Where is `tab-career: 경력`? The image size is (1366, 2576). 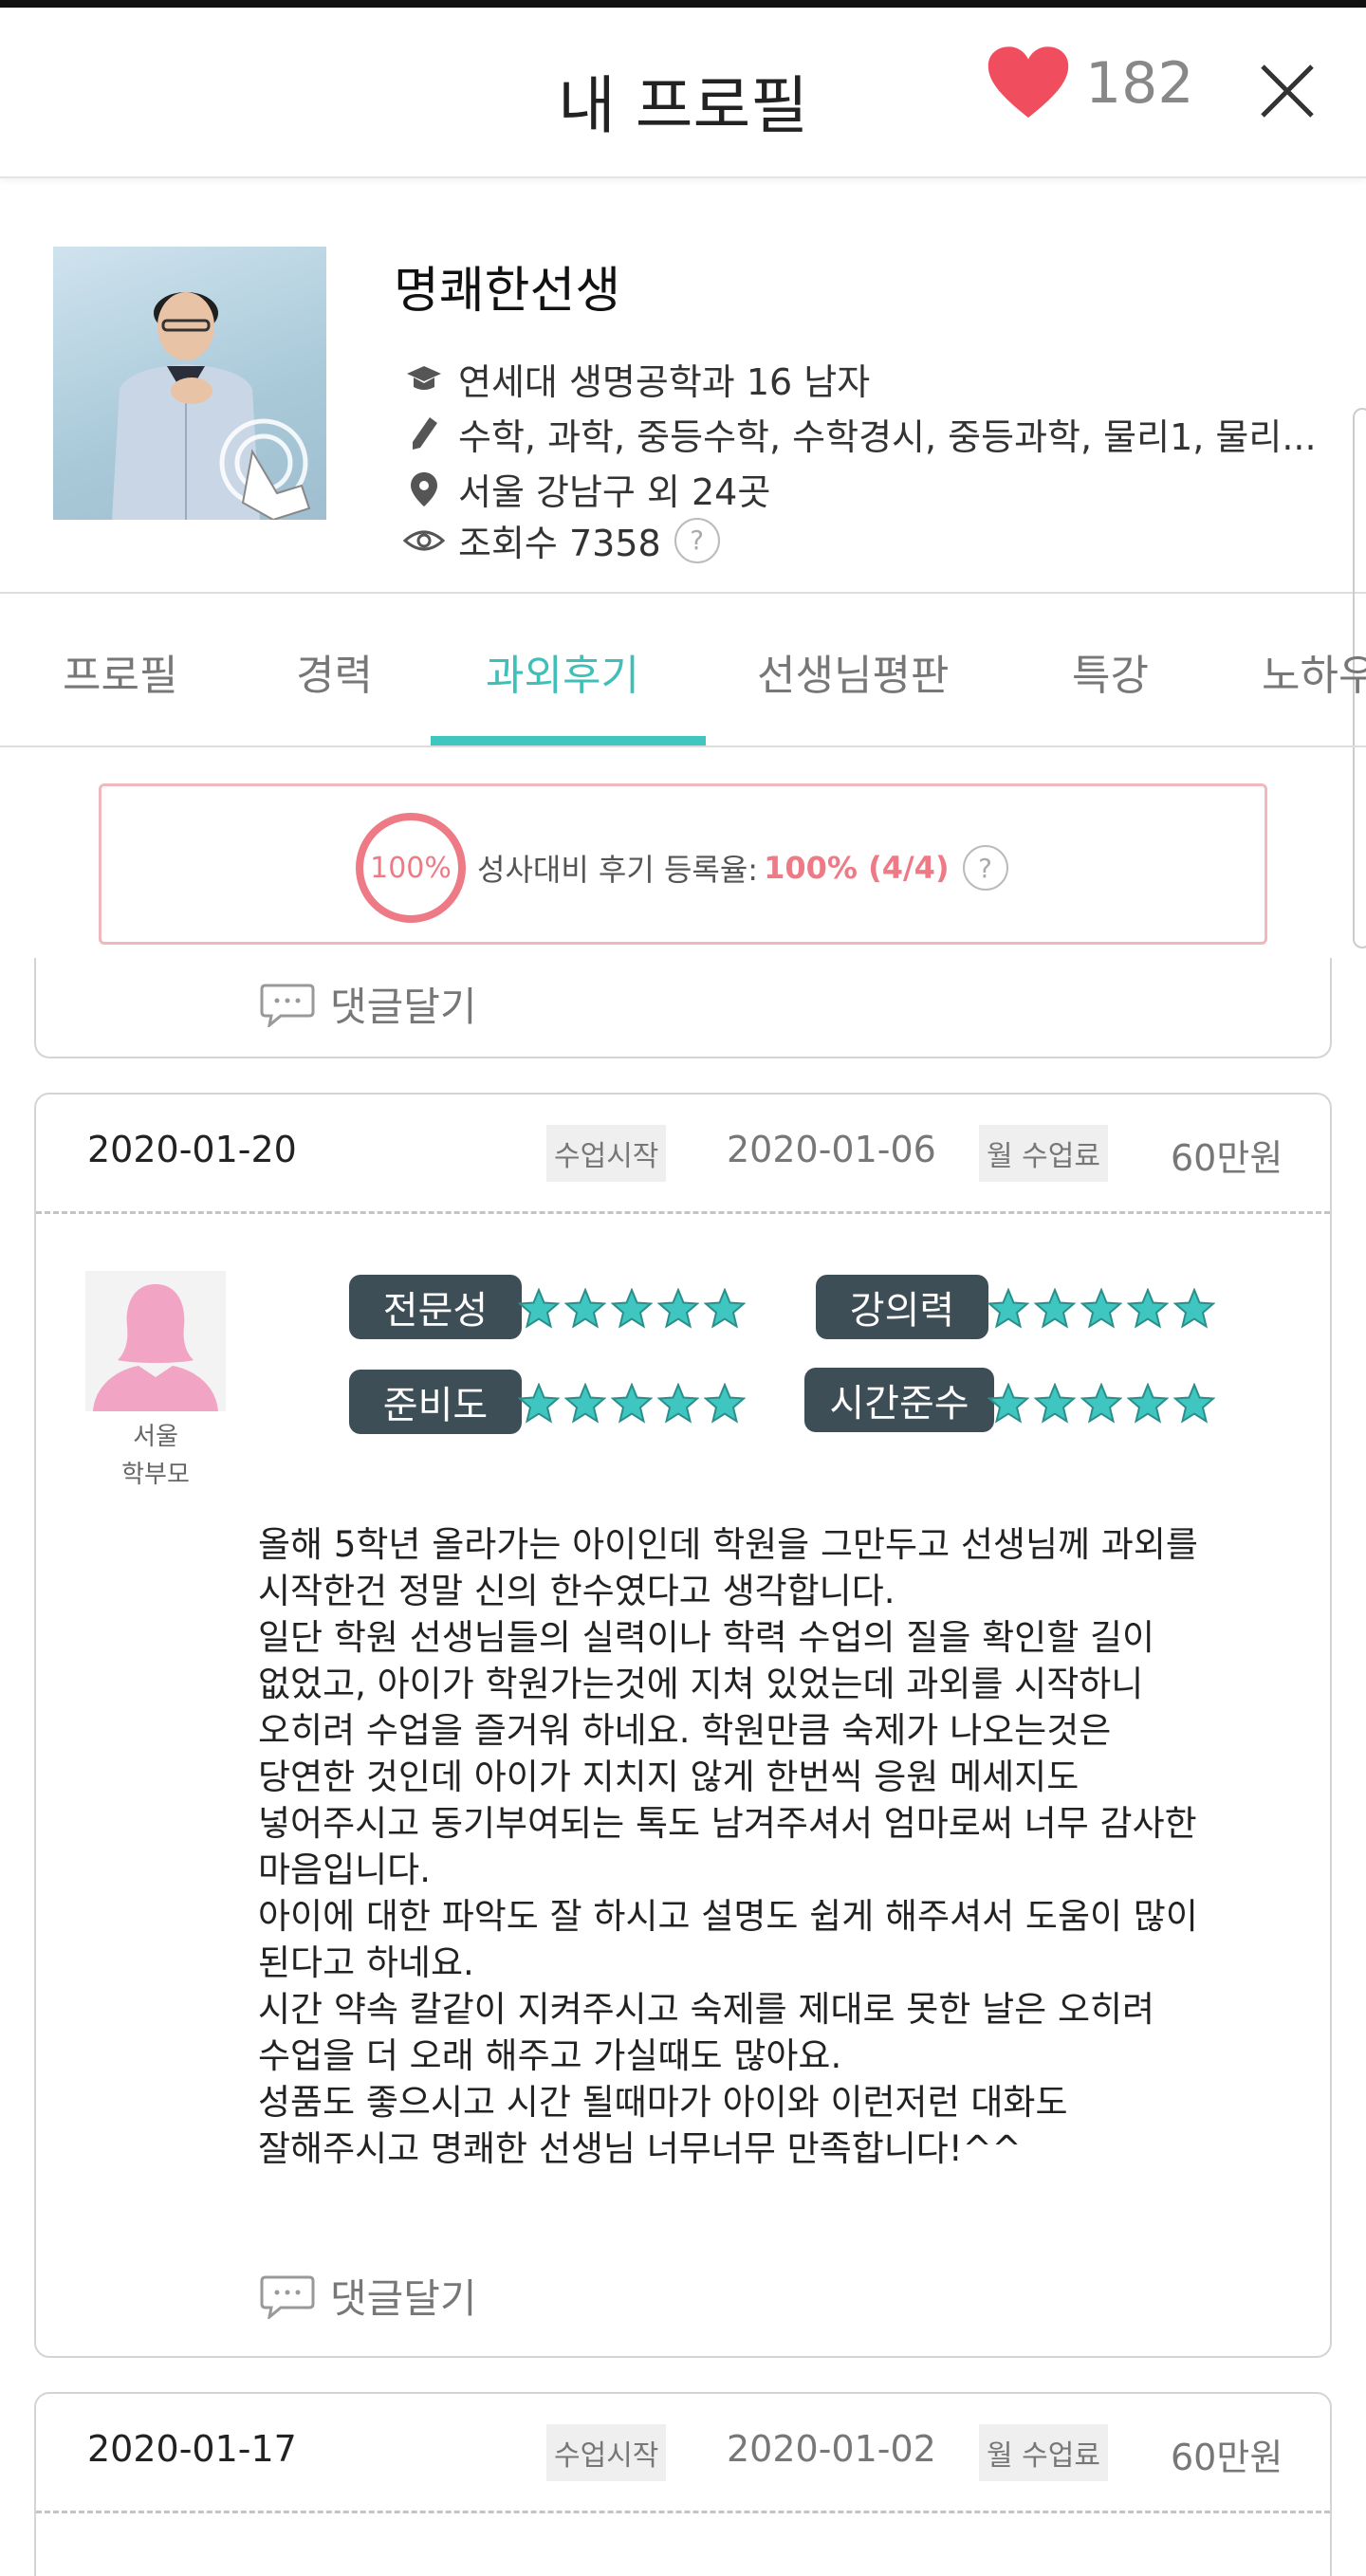
tab-career: 경력 is located at coordinates (334, 671).